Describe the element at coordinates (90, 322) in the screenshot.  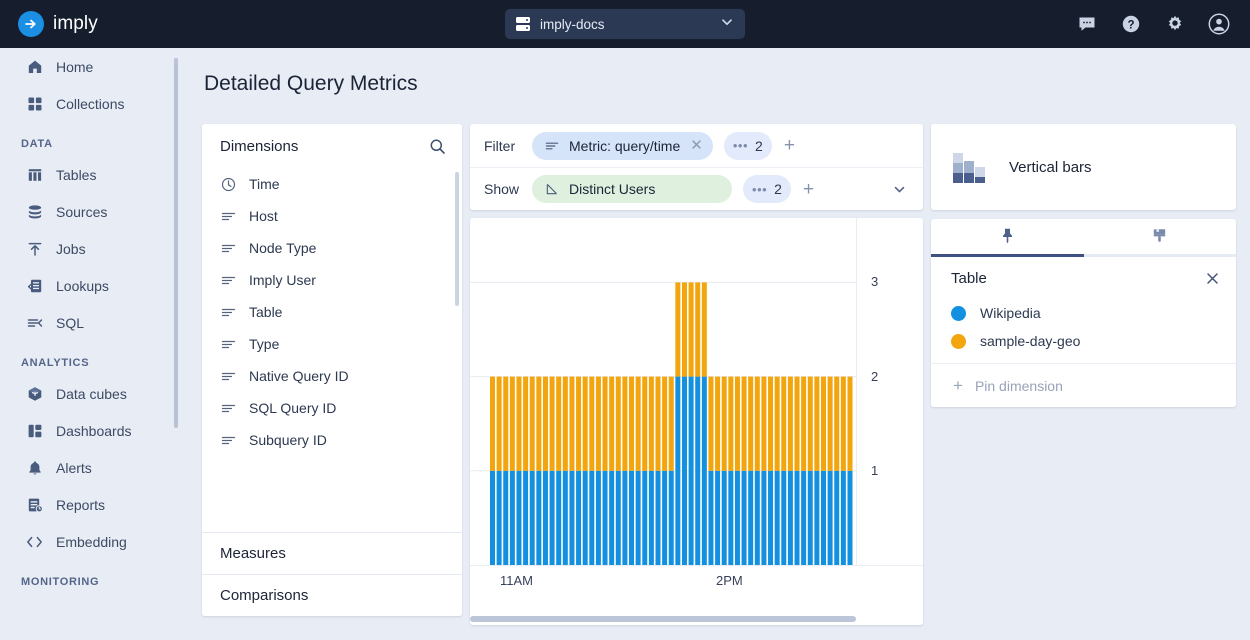
I see `sidebar-item-sql: SQL` at that location.